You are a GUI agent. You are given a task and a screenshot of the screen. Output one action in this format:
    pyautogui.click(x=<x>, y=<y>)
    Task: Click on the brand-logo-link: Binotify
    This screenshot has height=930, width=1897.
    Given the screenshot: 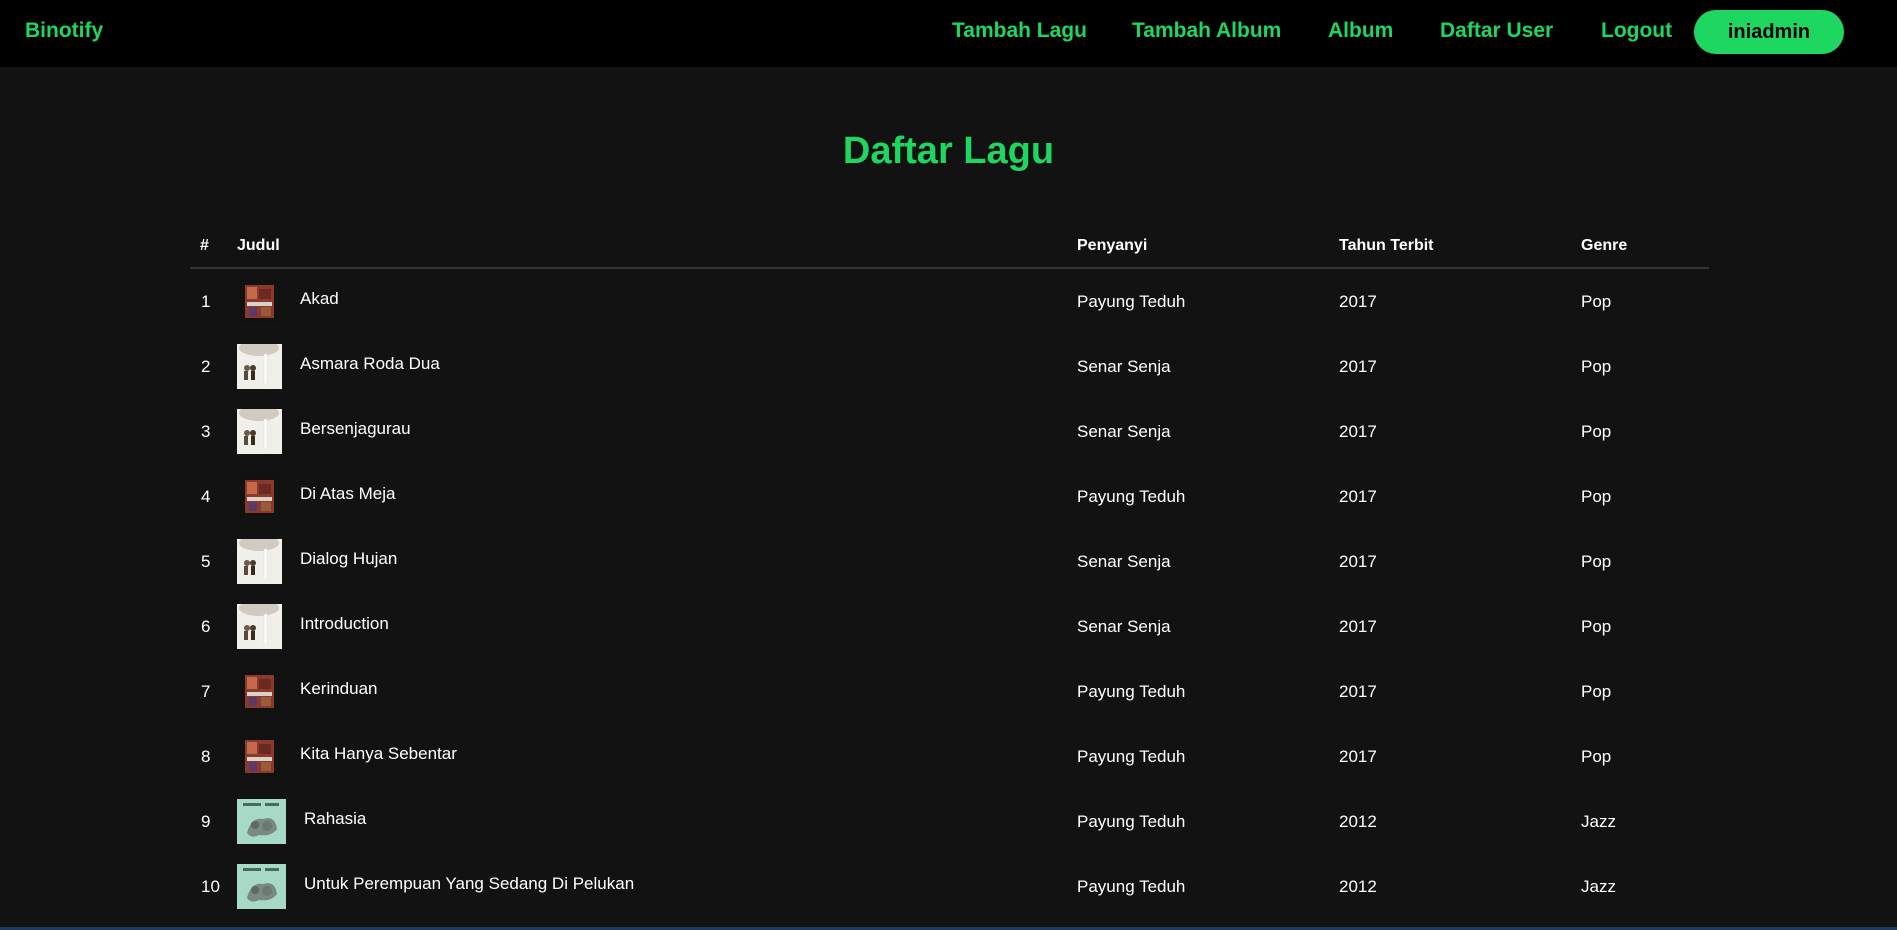 What is the action you would take?
    pyautogui.click(x=64, y=31)
    